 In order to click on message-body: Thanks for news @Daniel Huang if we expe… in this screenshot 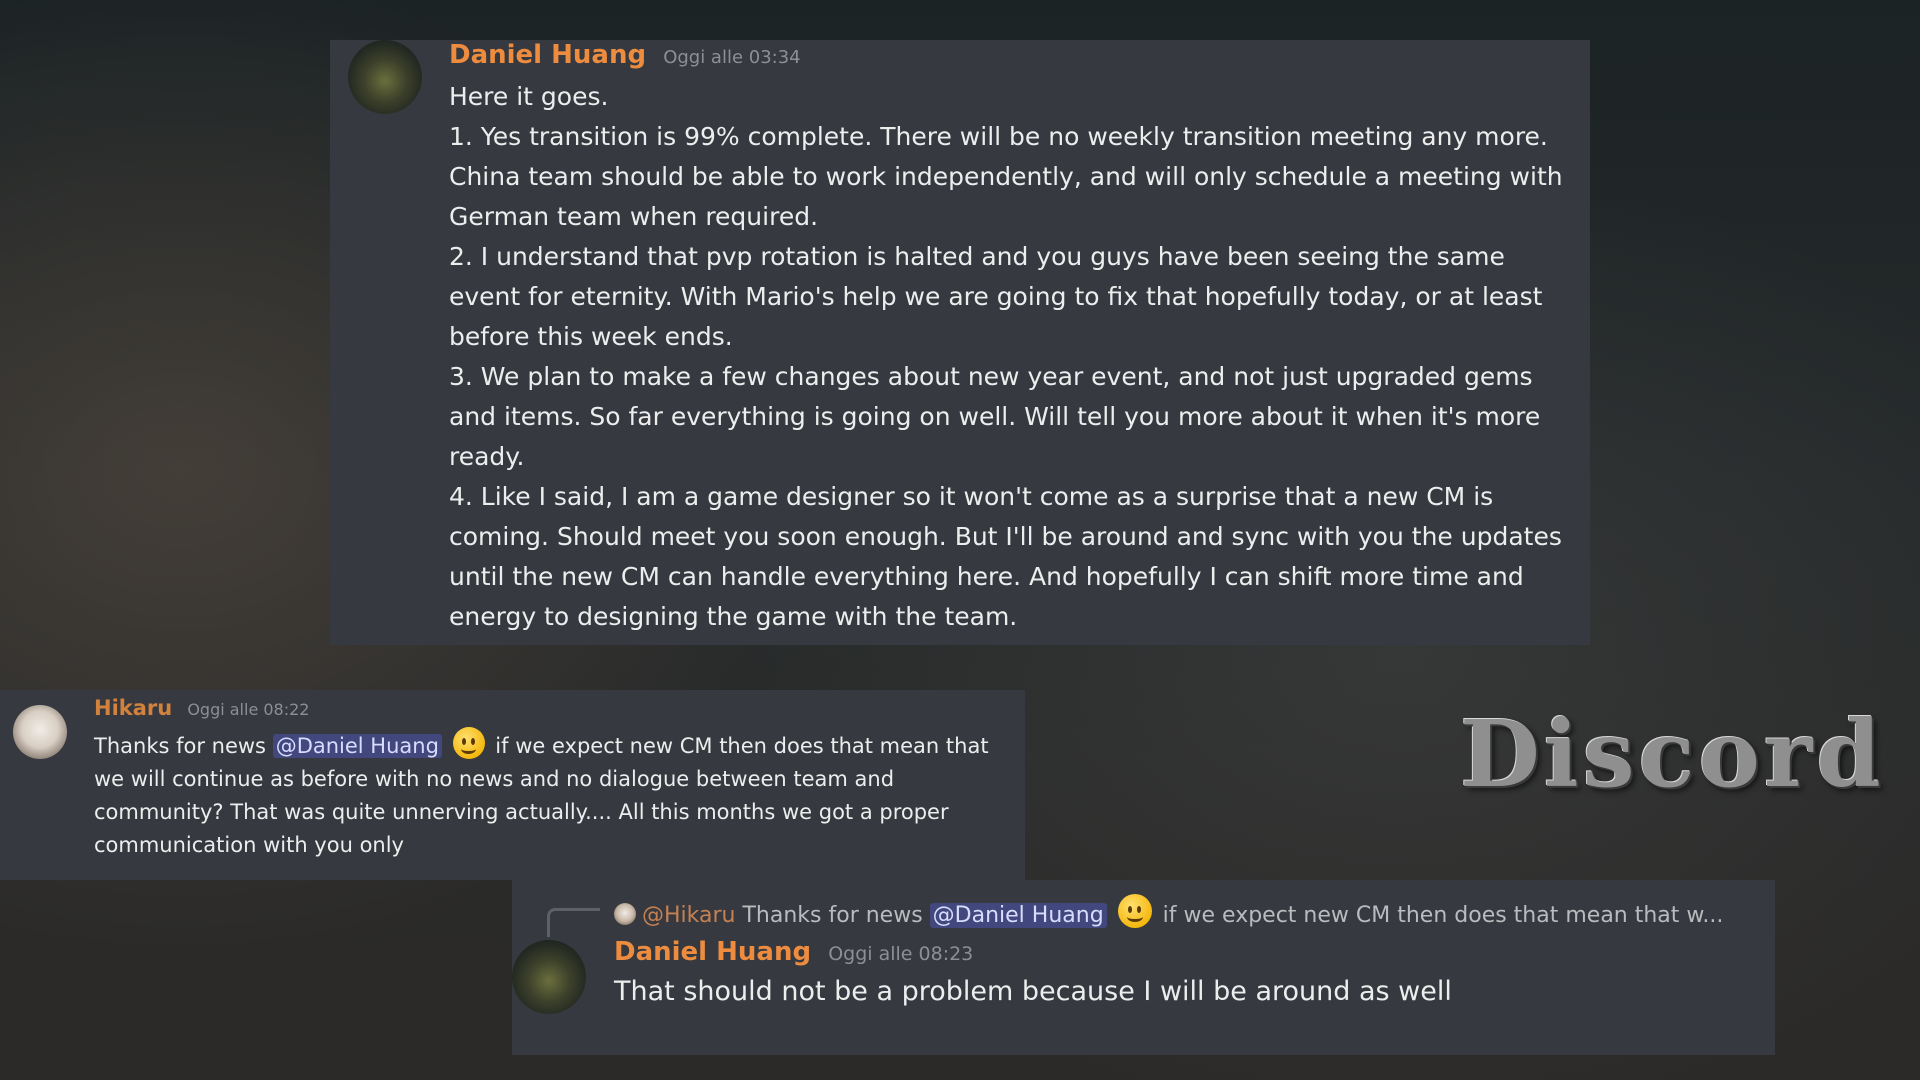, I will do `click(544, 794)`.